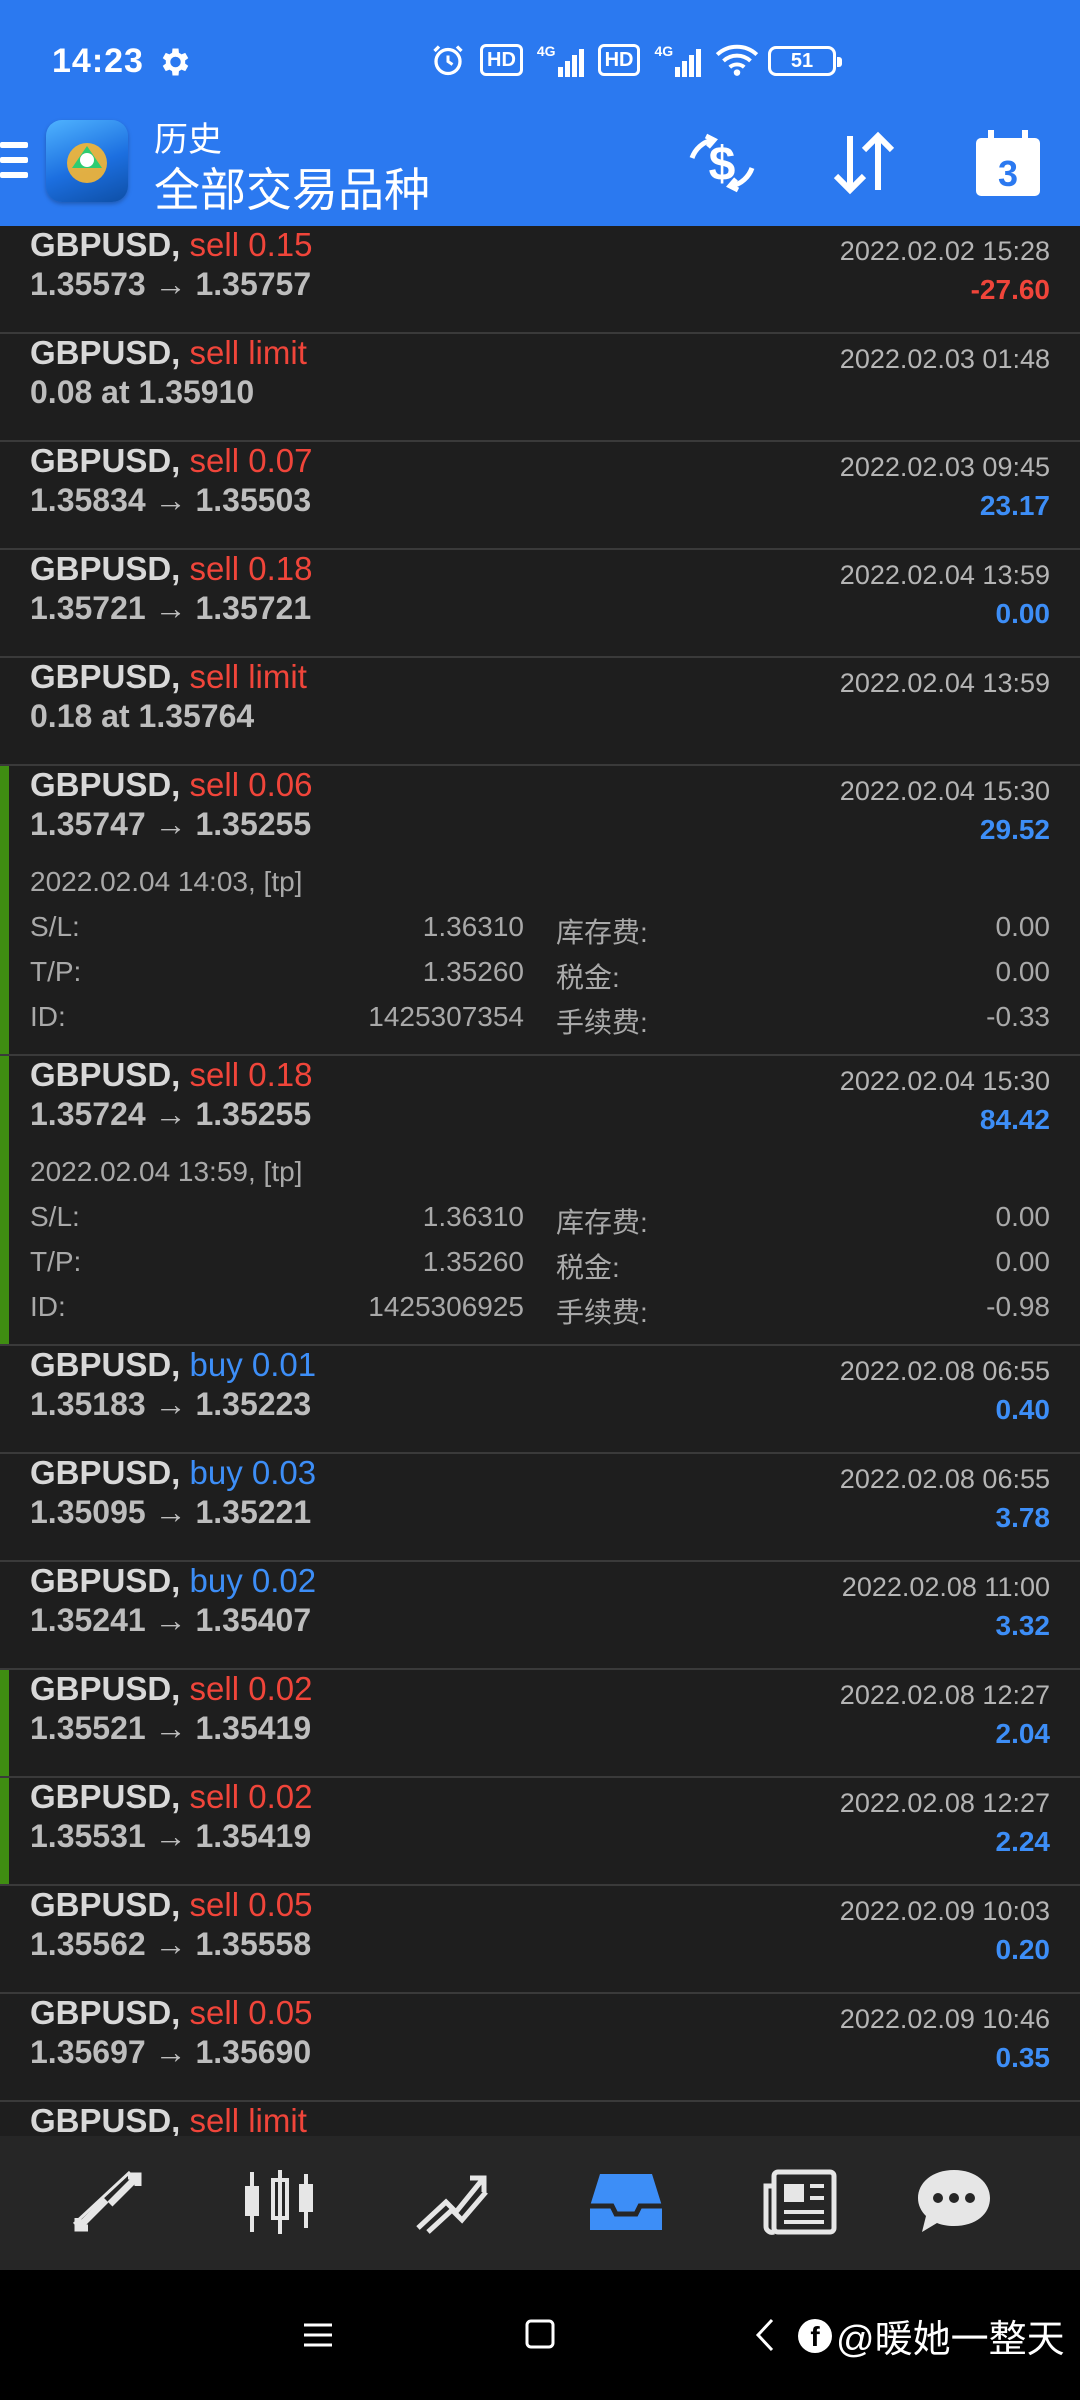  Describe the element at coordinates (815, 2335) in the screenshot. I see `facebook-icon: f` at that location.